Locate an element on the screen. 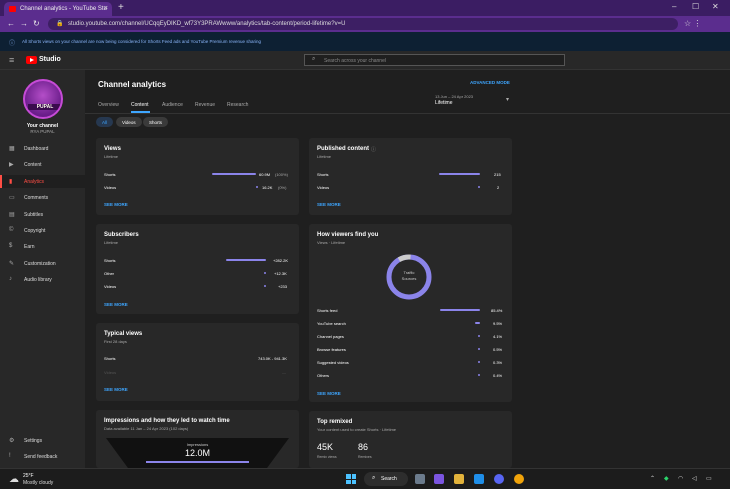 This screenshot has width=730, height=489. earn-icon: $ is located at coordinates (11, 246).